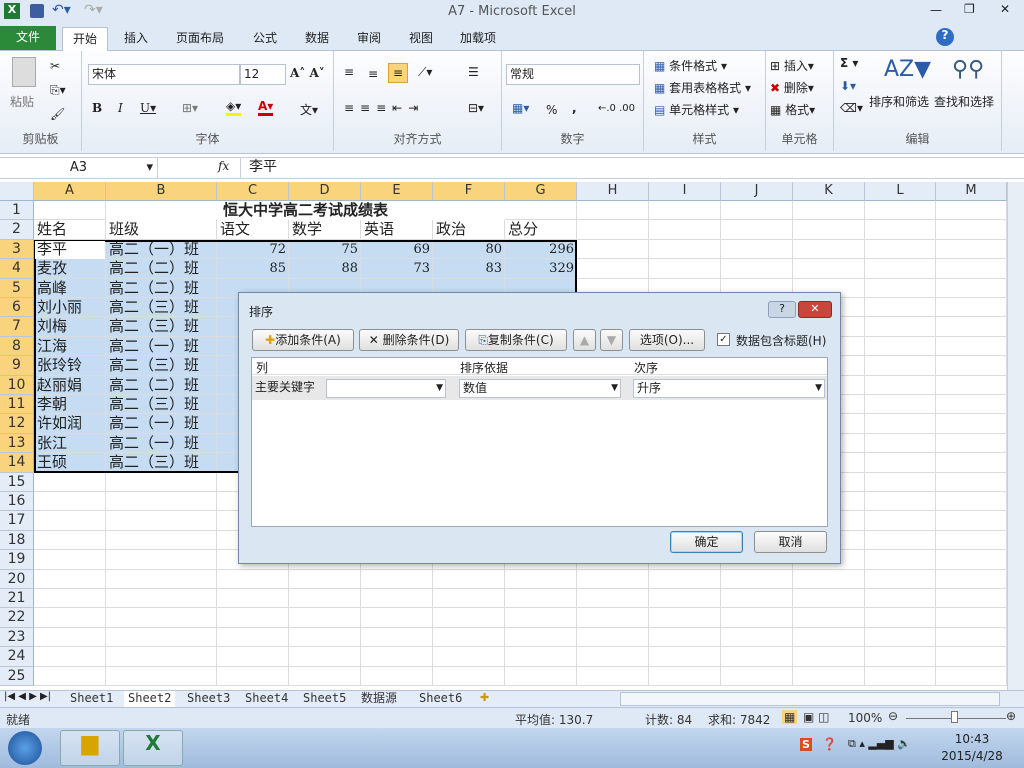  What do you see at coordinates (303, 340) in the screenshot?
I see `add-level-button: ✚添加条件(A)` at bounding box center [303, 340].